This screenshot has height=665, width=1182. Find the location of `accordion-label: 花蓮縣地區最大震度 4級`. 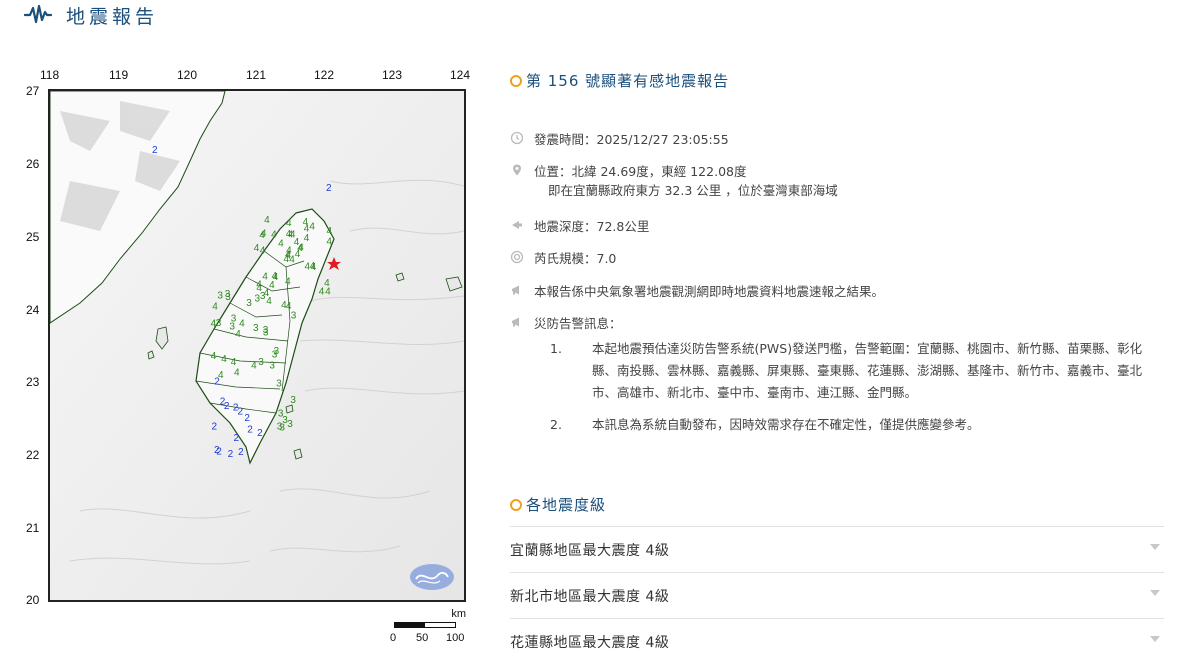

accordion-label: 花蓮縣地區最大震度 4級 is located at coordinates (590, 643).